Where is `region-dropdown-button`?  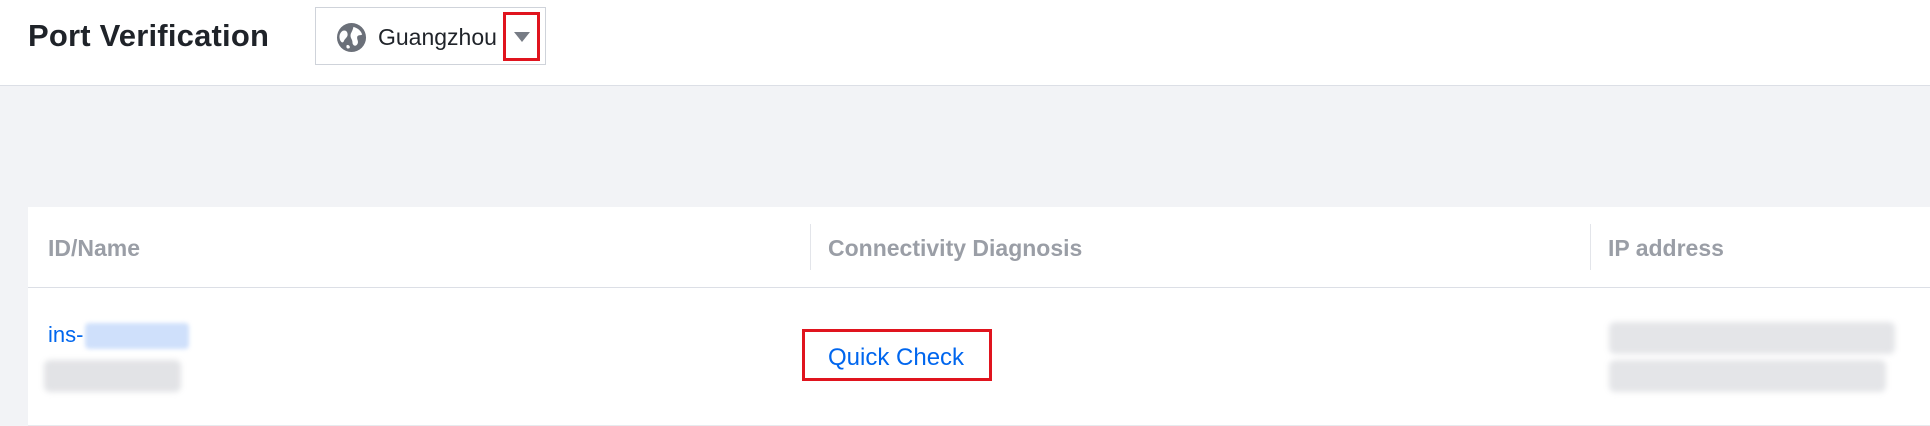
region-dropdown-button is located at coordinates (521, 36).